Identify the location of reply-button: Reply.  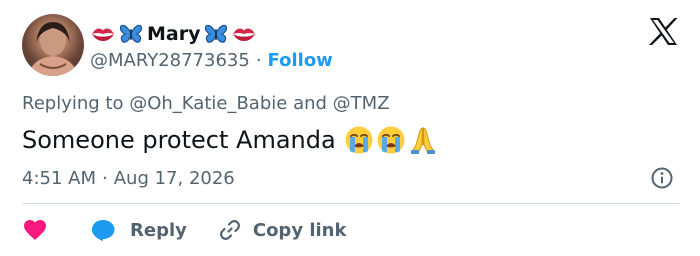
(138, 230).